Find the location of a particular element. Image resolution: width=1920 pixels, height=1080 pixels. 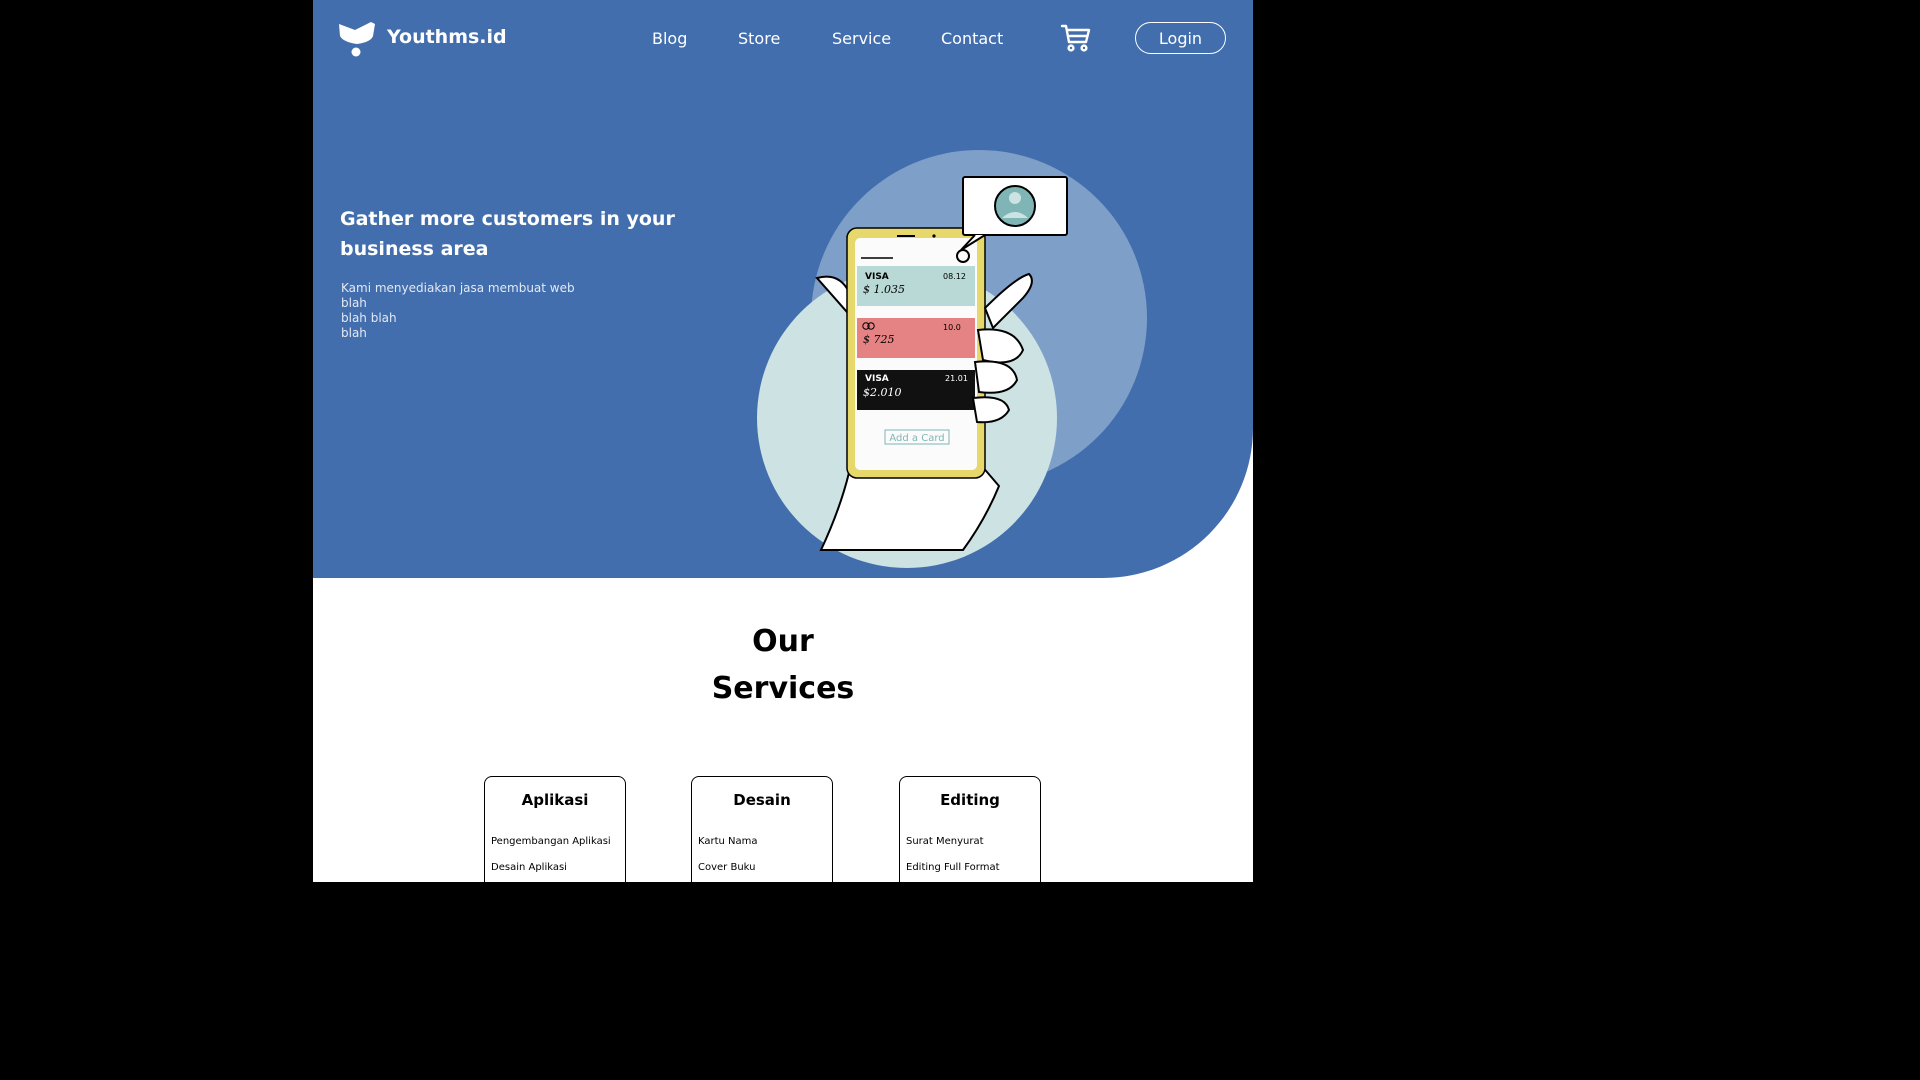

service-card-title: Aplikasi is located at coordinates (555, 800).